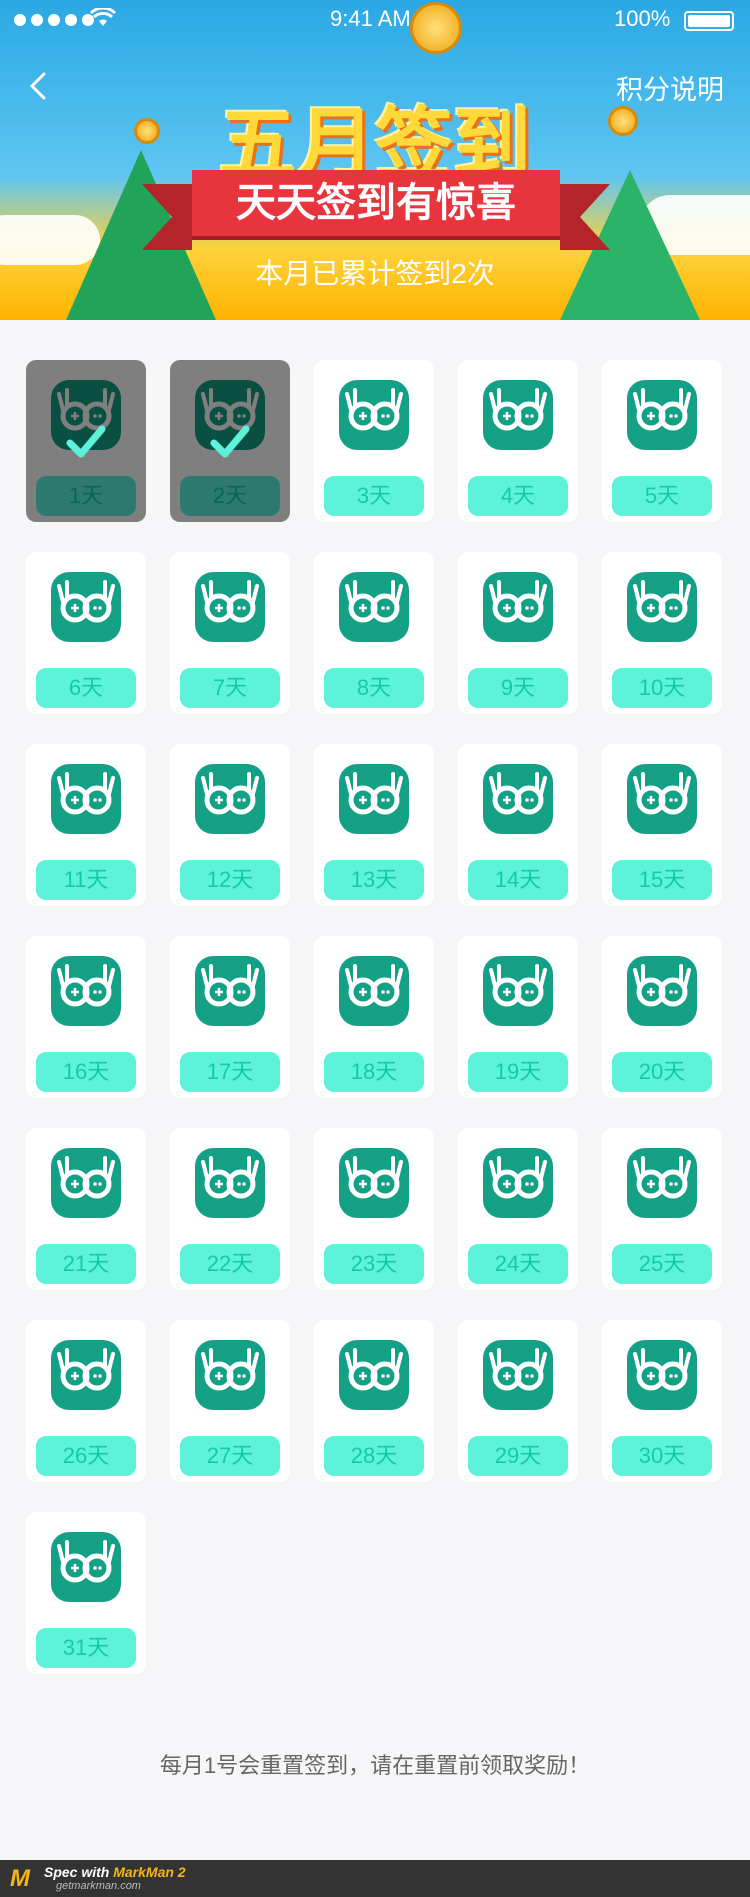  Describe the element at coordinates (54, 20) in the screenshot. I see `signal-icon` at that location.